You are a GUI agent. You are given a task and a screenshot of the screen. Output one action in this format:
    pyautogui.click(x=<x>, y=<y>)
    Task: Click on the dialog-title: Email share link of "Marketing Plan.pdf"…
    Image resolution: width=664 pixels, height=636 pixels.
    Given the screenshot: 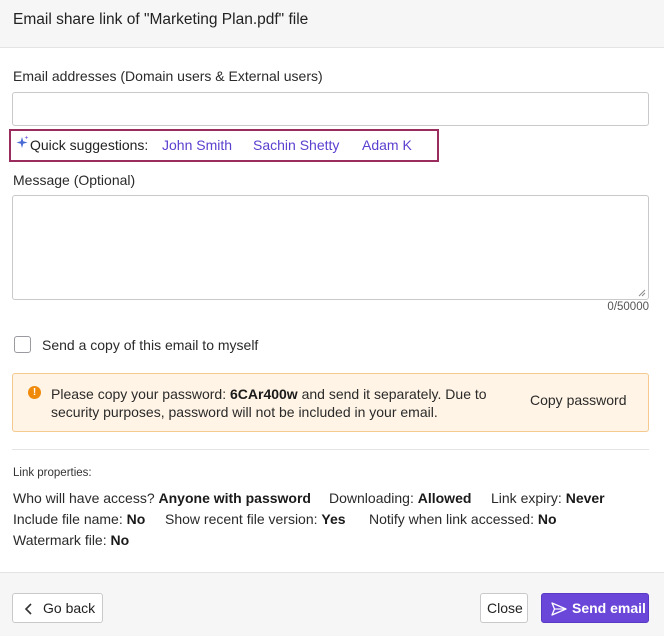 What is the action you would take?
    pyautogui.click(x=161, y=19)
    